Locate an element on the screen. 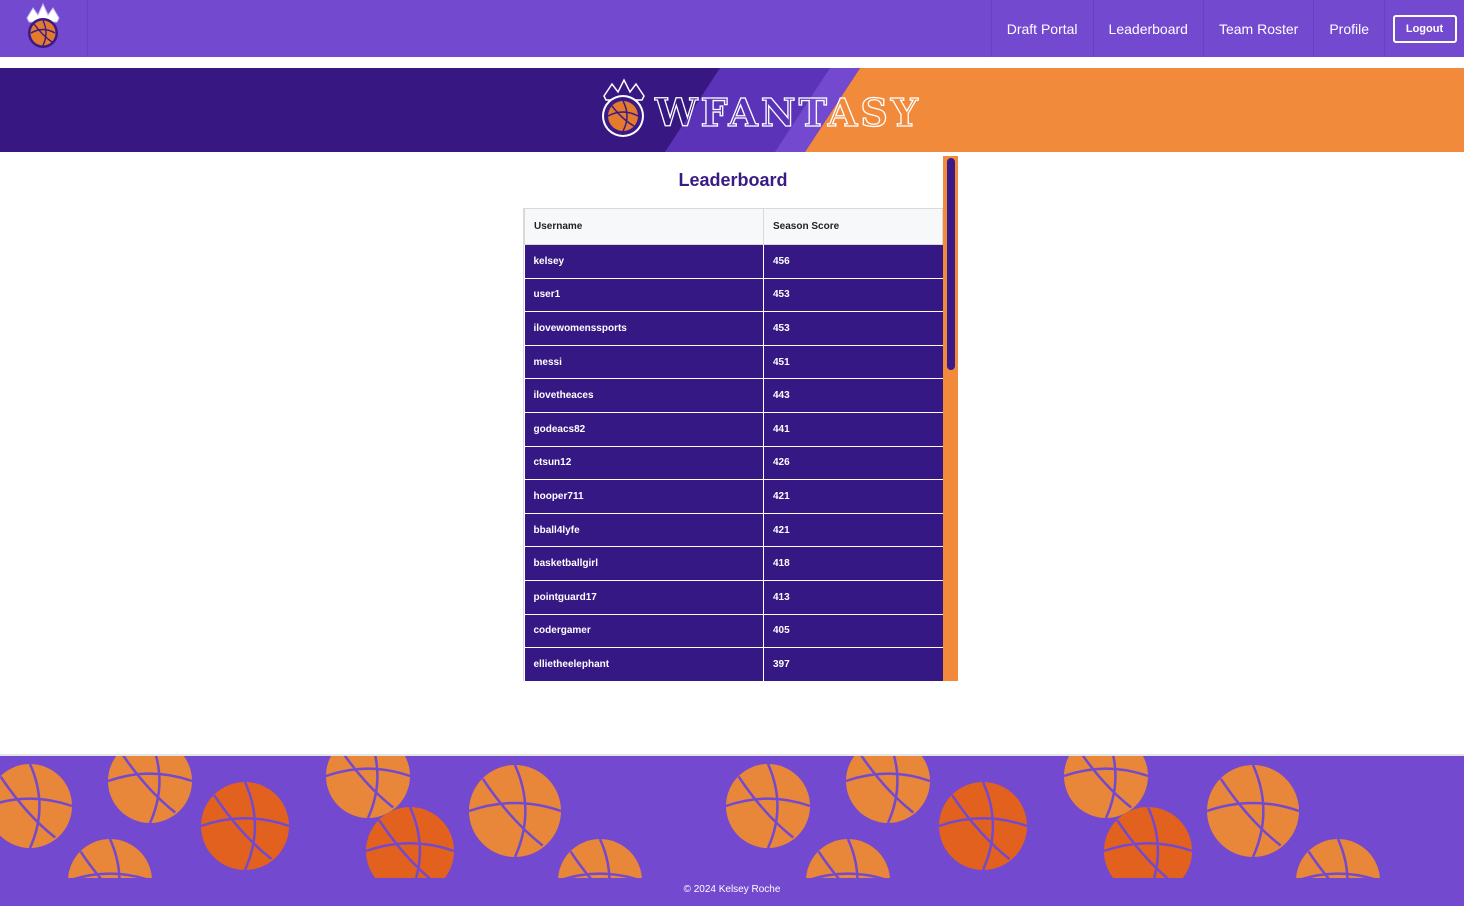 Image resolution: width=1464 pixels, height=906 pixels. scrollbar-thumb is located at coordinates (951, 264).